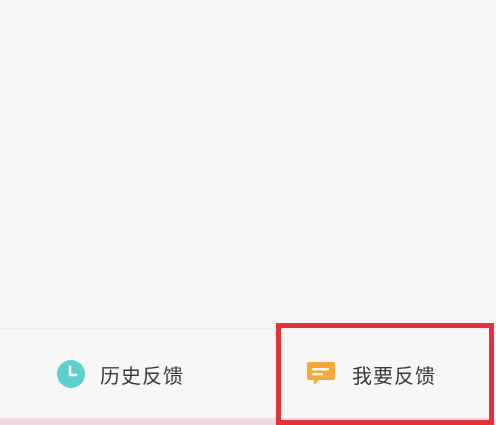 This screenshot has height=425, width=496. Describe the element at coordinates (394, 375) in the screenshot. I see `submit-feedback-label: 我要反馈` at that location.